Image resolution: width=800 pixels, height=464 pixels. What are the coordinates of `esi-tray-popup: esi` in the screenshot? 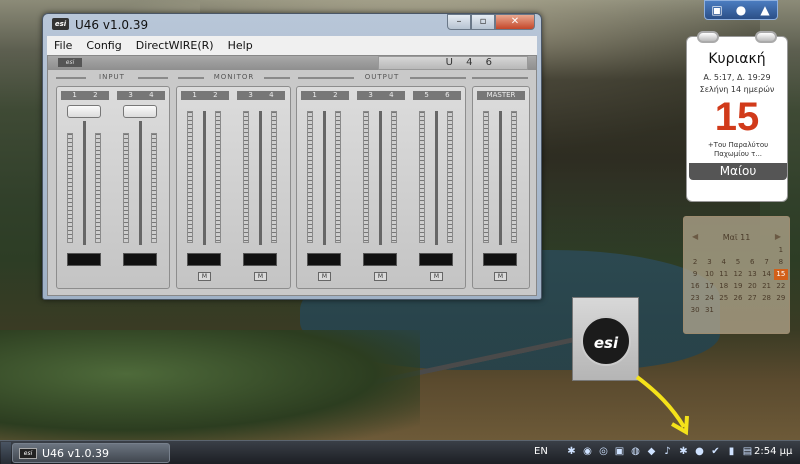 It's located at (605, 339).